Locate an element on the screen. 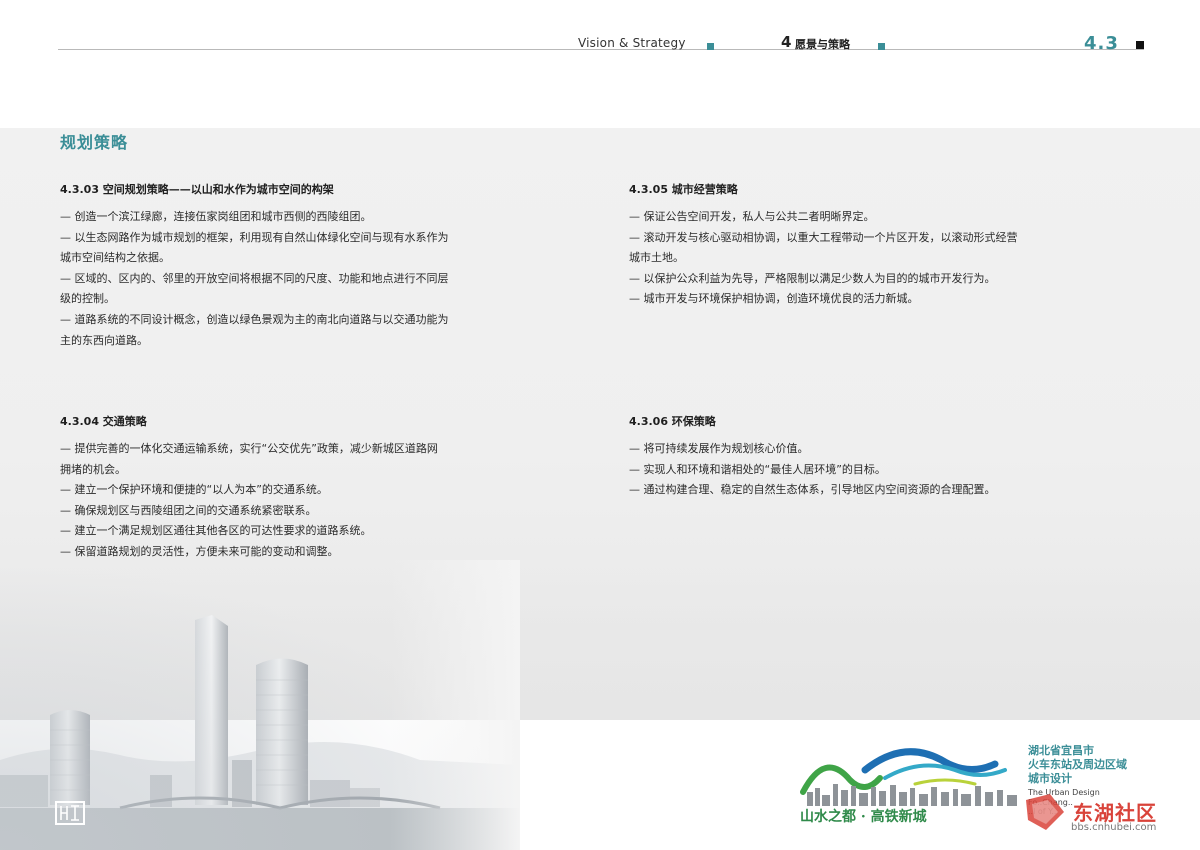 The width and height of the screenshot is (1200, 850). block-line: — 确保规划区与西陵组团之间的交通系统紧密联系。 is located at coordinates (188, 510).